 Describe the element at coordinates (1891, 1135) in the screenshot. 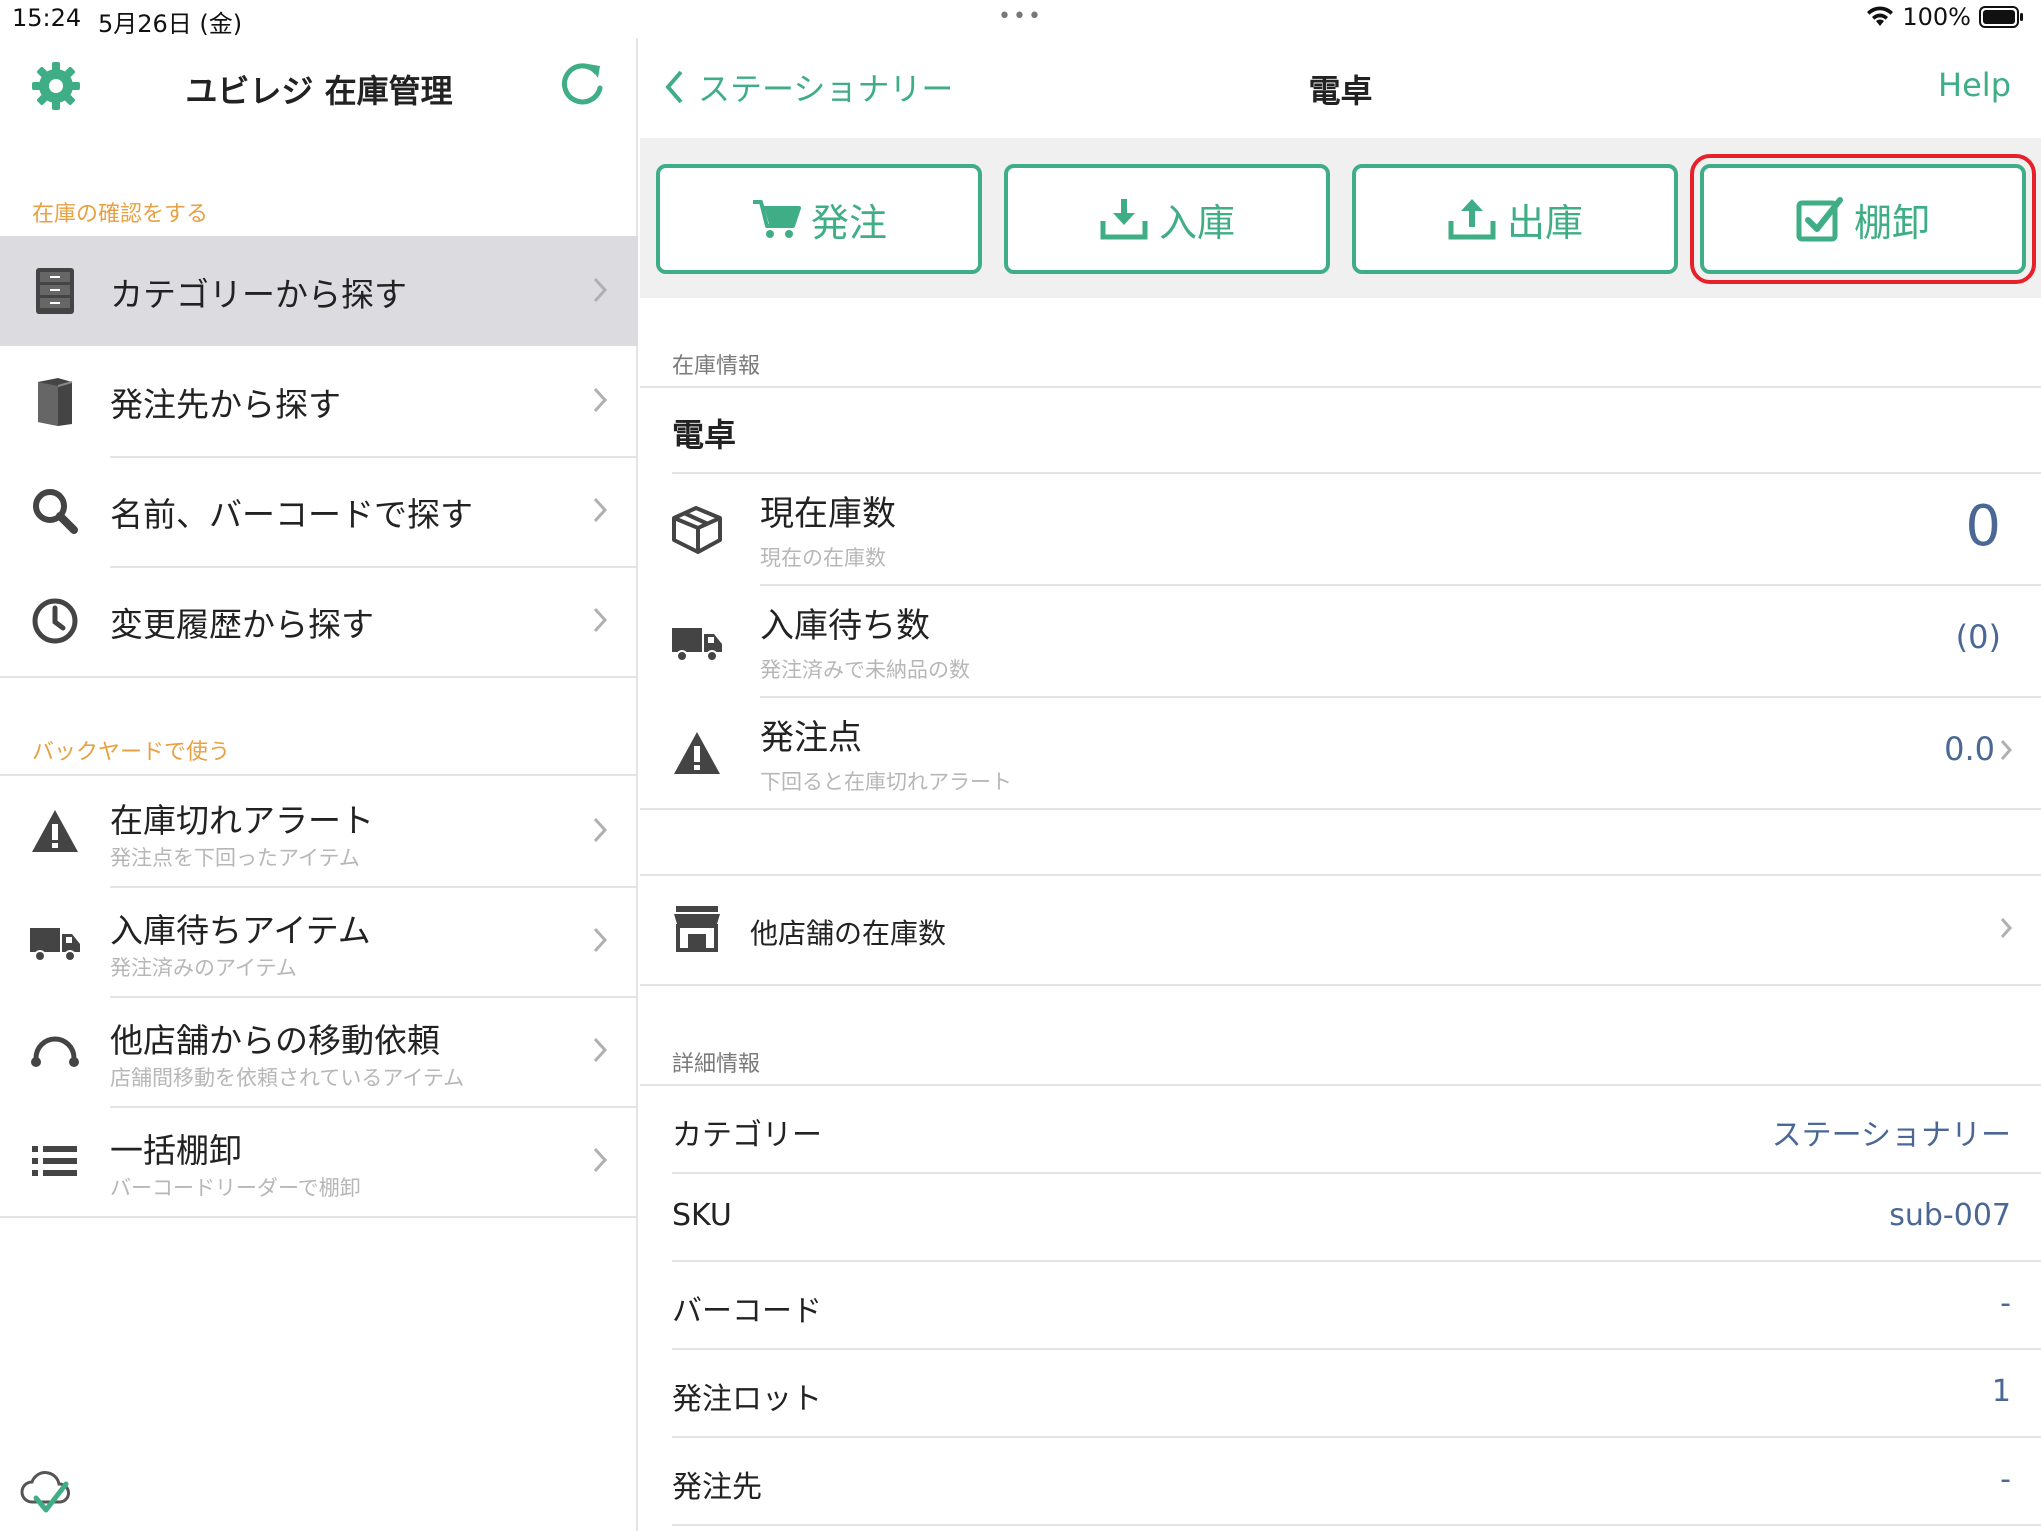

I see `detail-value: ステーショナリー` at that location.